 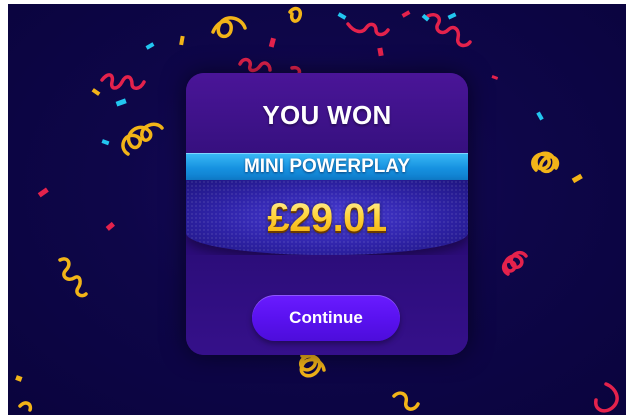 I want to click on screen-border-right, so click(x=630, y=207).